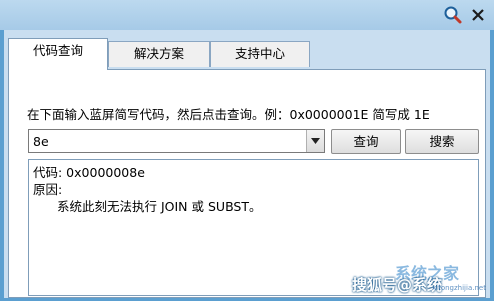  Describe the element at coordinates (247, 15) in the screenshot. I see `title-bar` at that location.